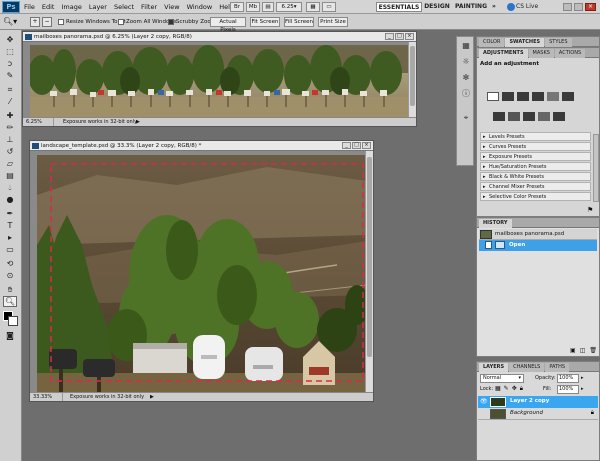  I want to click on vertical-scrollbar, so click(412, 79).